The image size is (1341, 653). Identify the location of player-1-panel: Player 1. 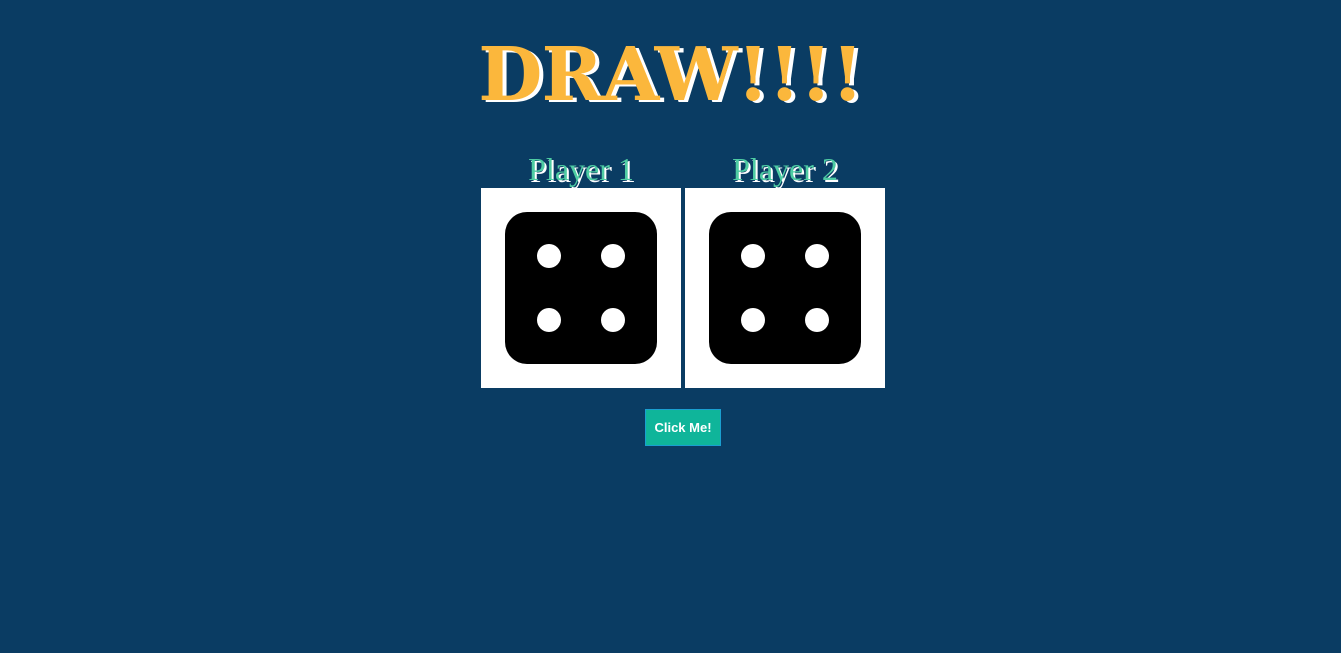
(581, 269).